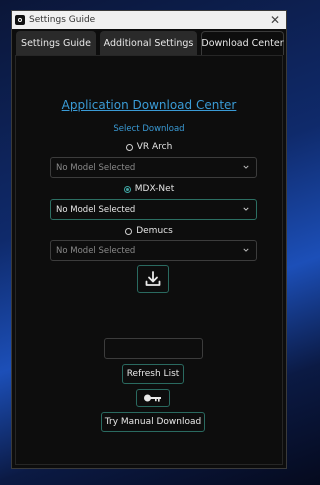 Image resolution: width=320 pixels, height=485 pixels. Describe the element at coordinates (275, 20) in the screenshot. I see `close-button: ✕` at that location.